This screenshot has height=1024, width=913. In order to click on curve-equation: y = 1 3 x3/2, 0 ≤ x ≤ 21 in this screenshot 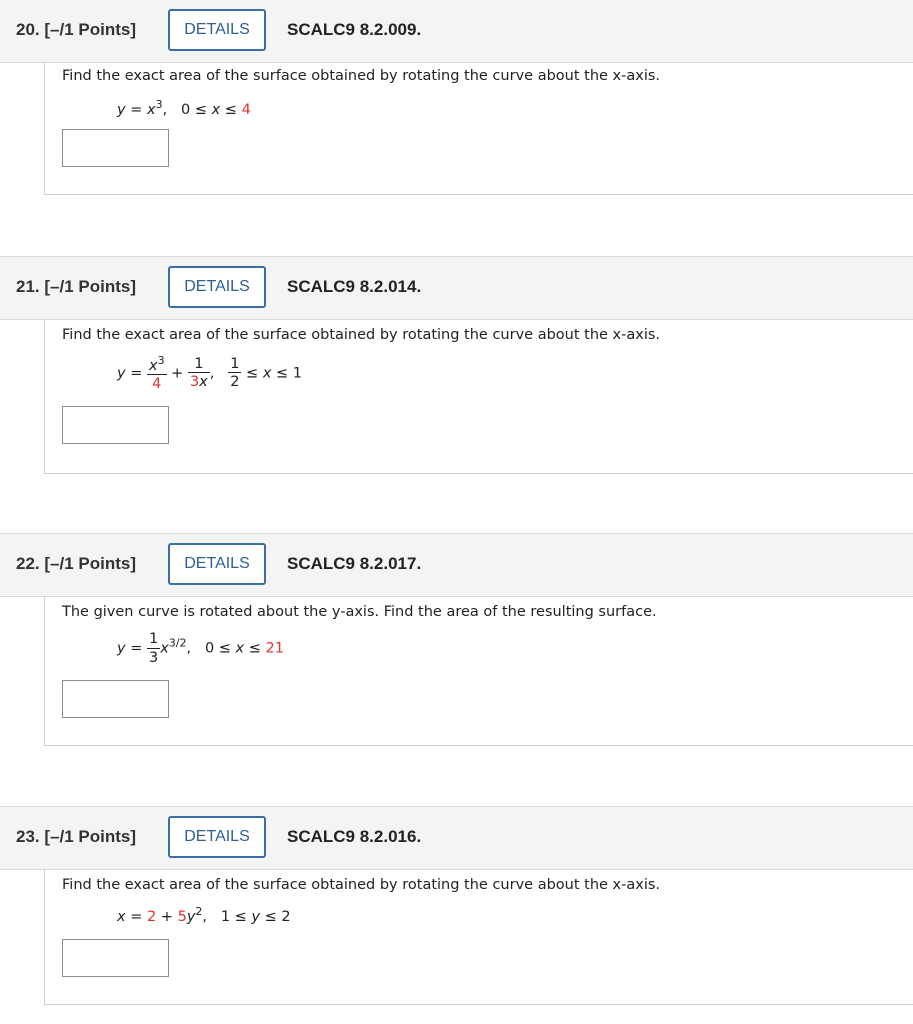, I will do `click(200, 648)`.